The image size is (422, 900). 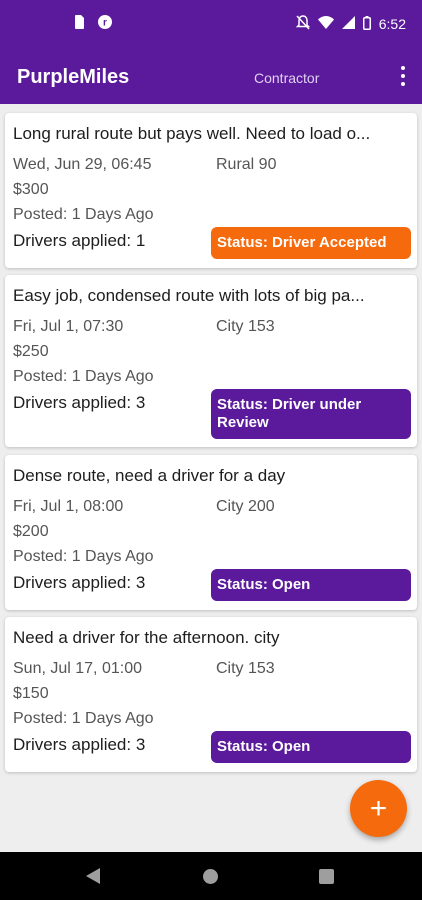 What do you see at coordinates (68, 326) in the screenshot?
I see `job-date: Fri, Jul 1, 07:30` at bounding box center [68, 326].